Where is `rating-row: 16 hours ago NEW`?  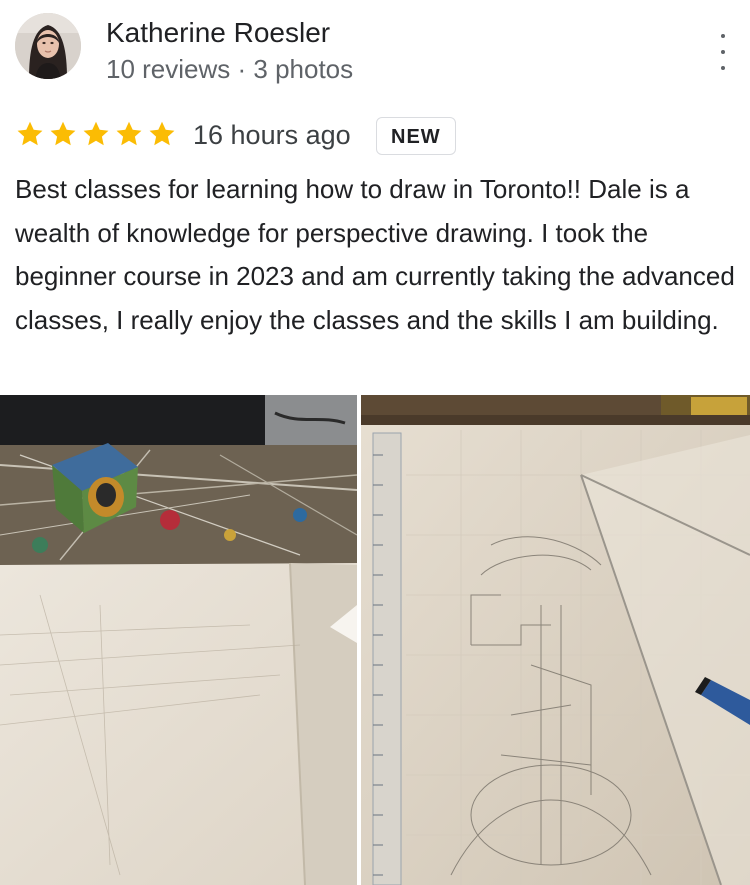
rating-row: 16 hours ago NEW is located at coordinates (375, 137).